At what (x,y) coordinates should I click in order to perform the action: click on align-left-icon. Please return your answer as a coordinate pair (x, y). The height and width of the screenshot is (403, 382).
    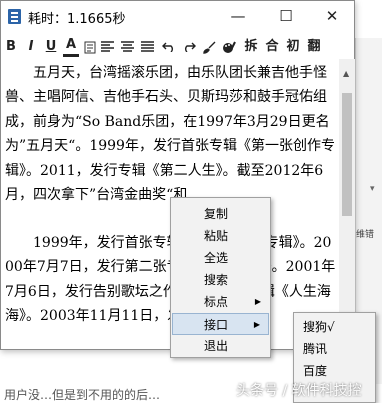
    Looking at the image, I should click on (107, 47).